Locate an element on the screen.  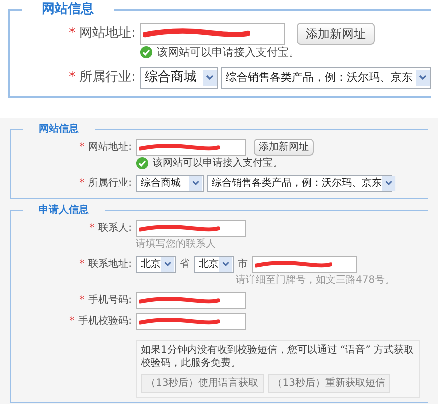
hint-text: 请详细至门牌号，如文三路478号。 is located at coordinates (316, 281).